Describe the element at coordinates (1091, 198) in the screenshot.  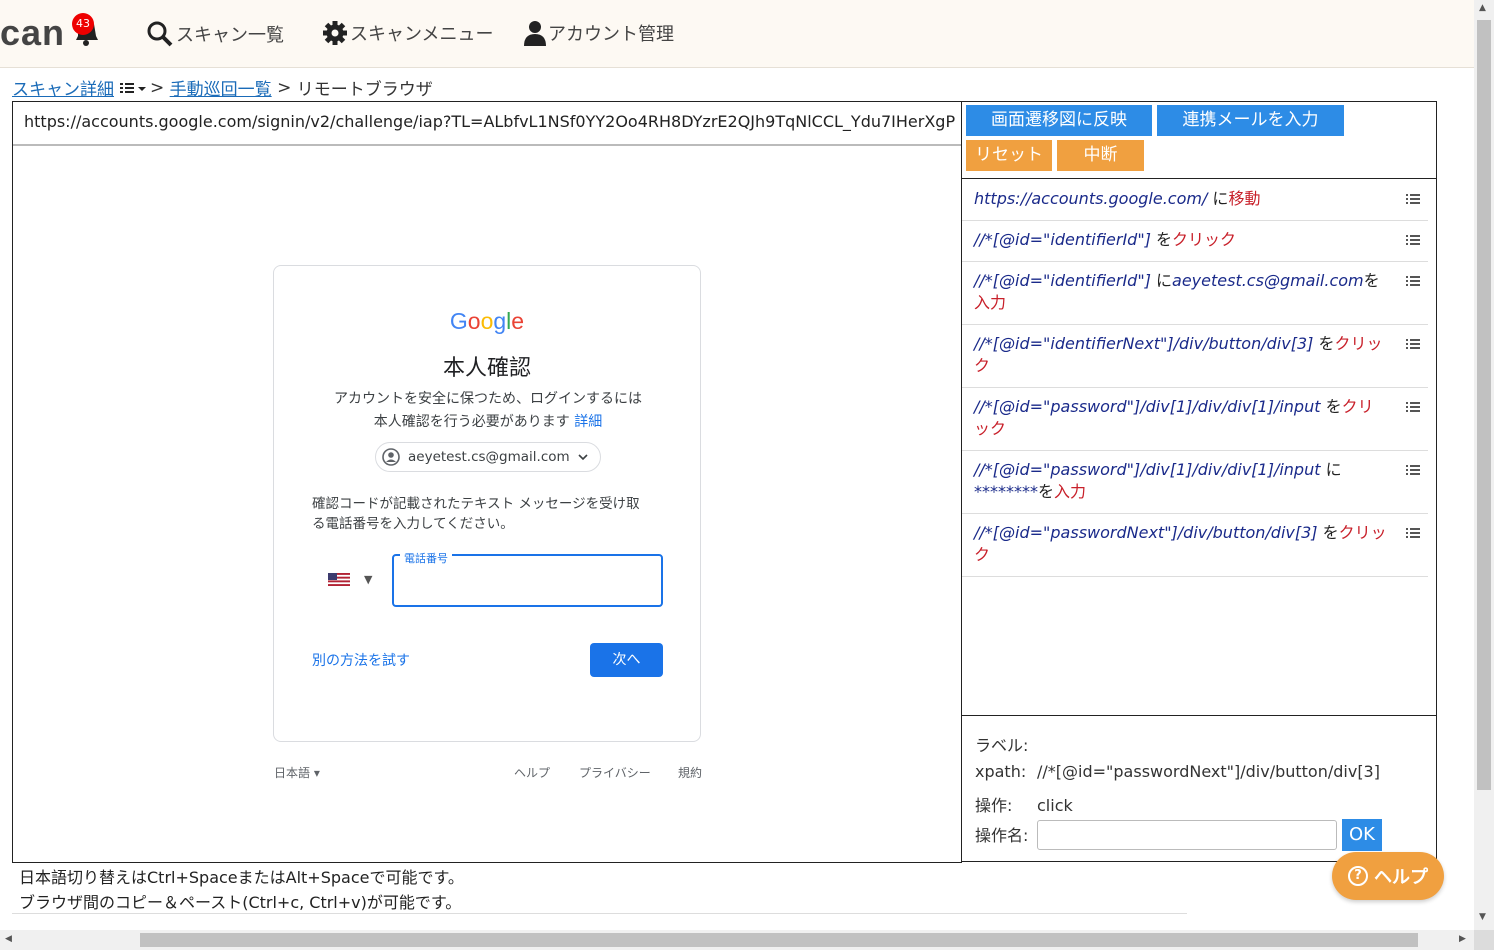
I see `step-target: https://accounts.google.com/` at that location.